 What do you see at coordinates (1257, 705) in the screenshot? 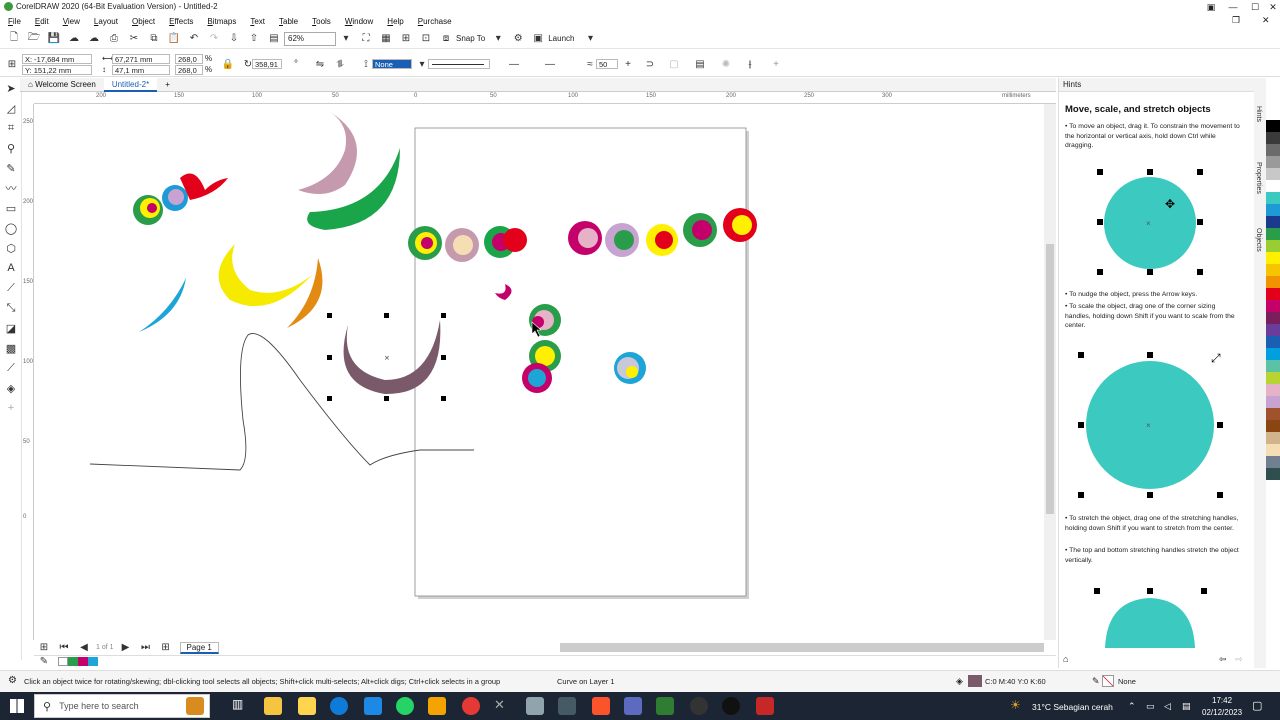
I see `notification-icon: ▢` at bounding box center [1257, 705].